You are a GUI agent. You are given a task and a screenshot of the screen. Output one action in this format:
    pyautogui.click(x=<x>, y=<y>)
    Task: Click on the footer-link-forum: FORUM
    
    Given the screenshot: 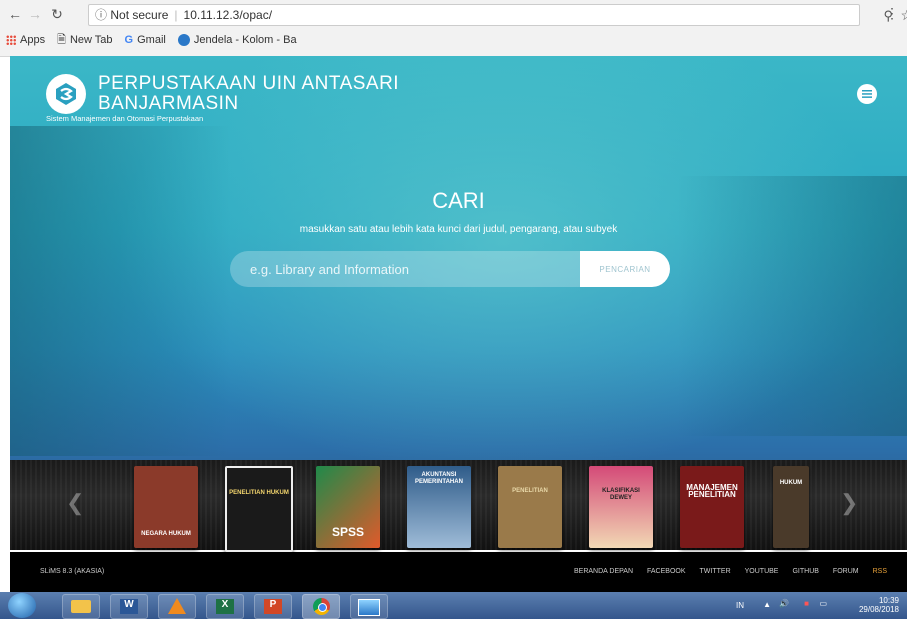 What is the action you would take?
    pyautogui.click(x=846, y=571)
    